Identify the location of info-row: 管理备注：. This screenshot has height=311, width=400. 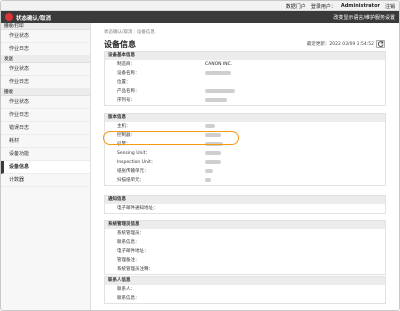
(245, 260).